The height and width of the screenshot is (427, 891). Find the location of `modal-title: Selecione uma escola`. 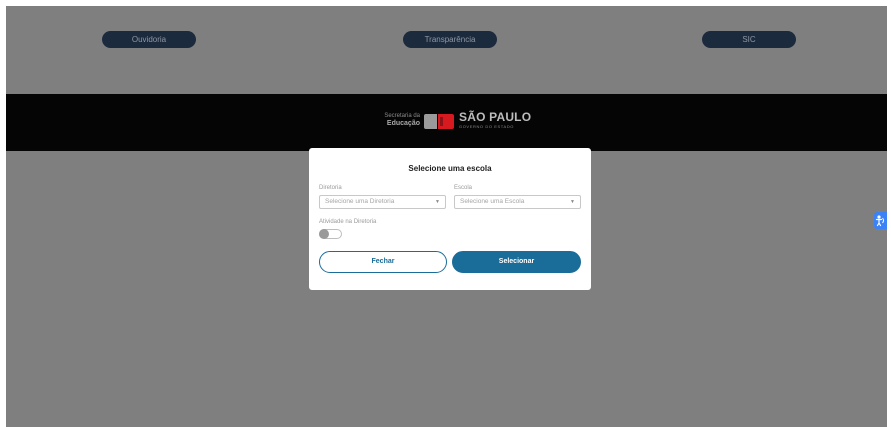

modal-title: Selecione uma escola is located at coordinates (450, 168).